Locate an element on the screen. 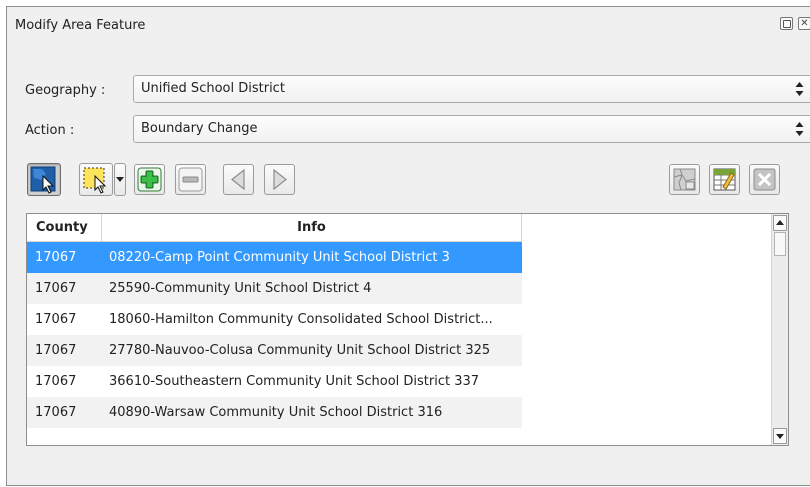 The width and height of the screenshot is (810, 487). cancel-button is located at coordinates (764, 179).